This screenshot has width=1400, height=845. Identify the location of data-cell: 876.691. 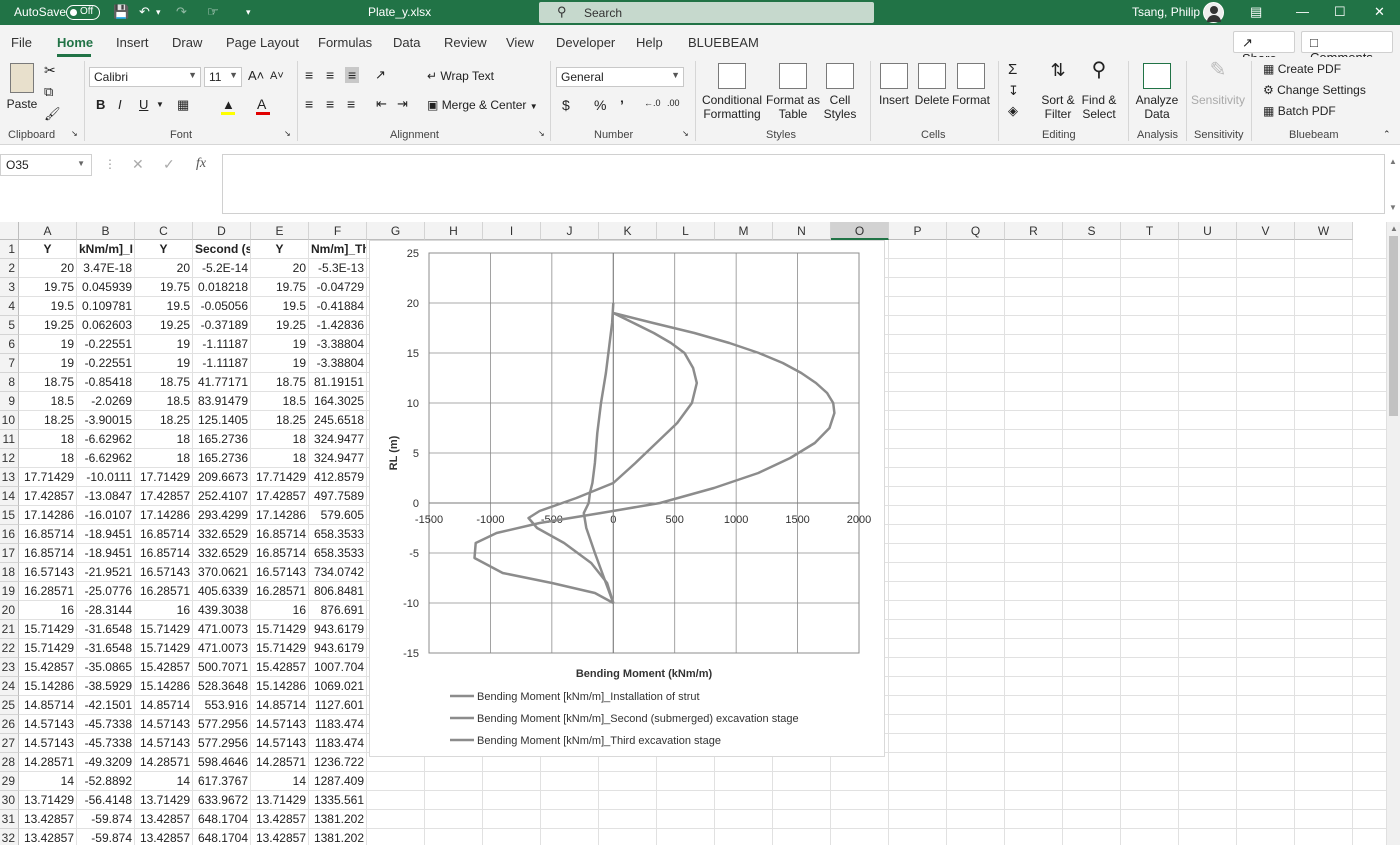
(338, 610).